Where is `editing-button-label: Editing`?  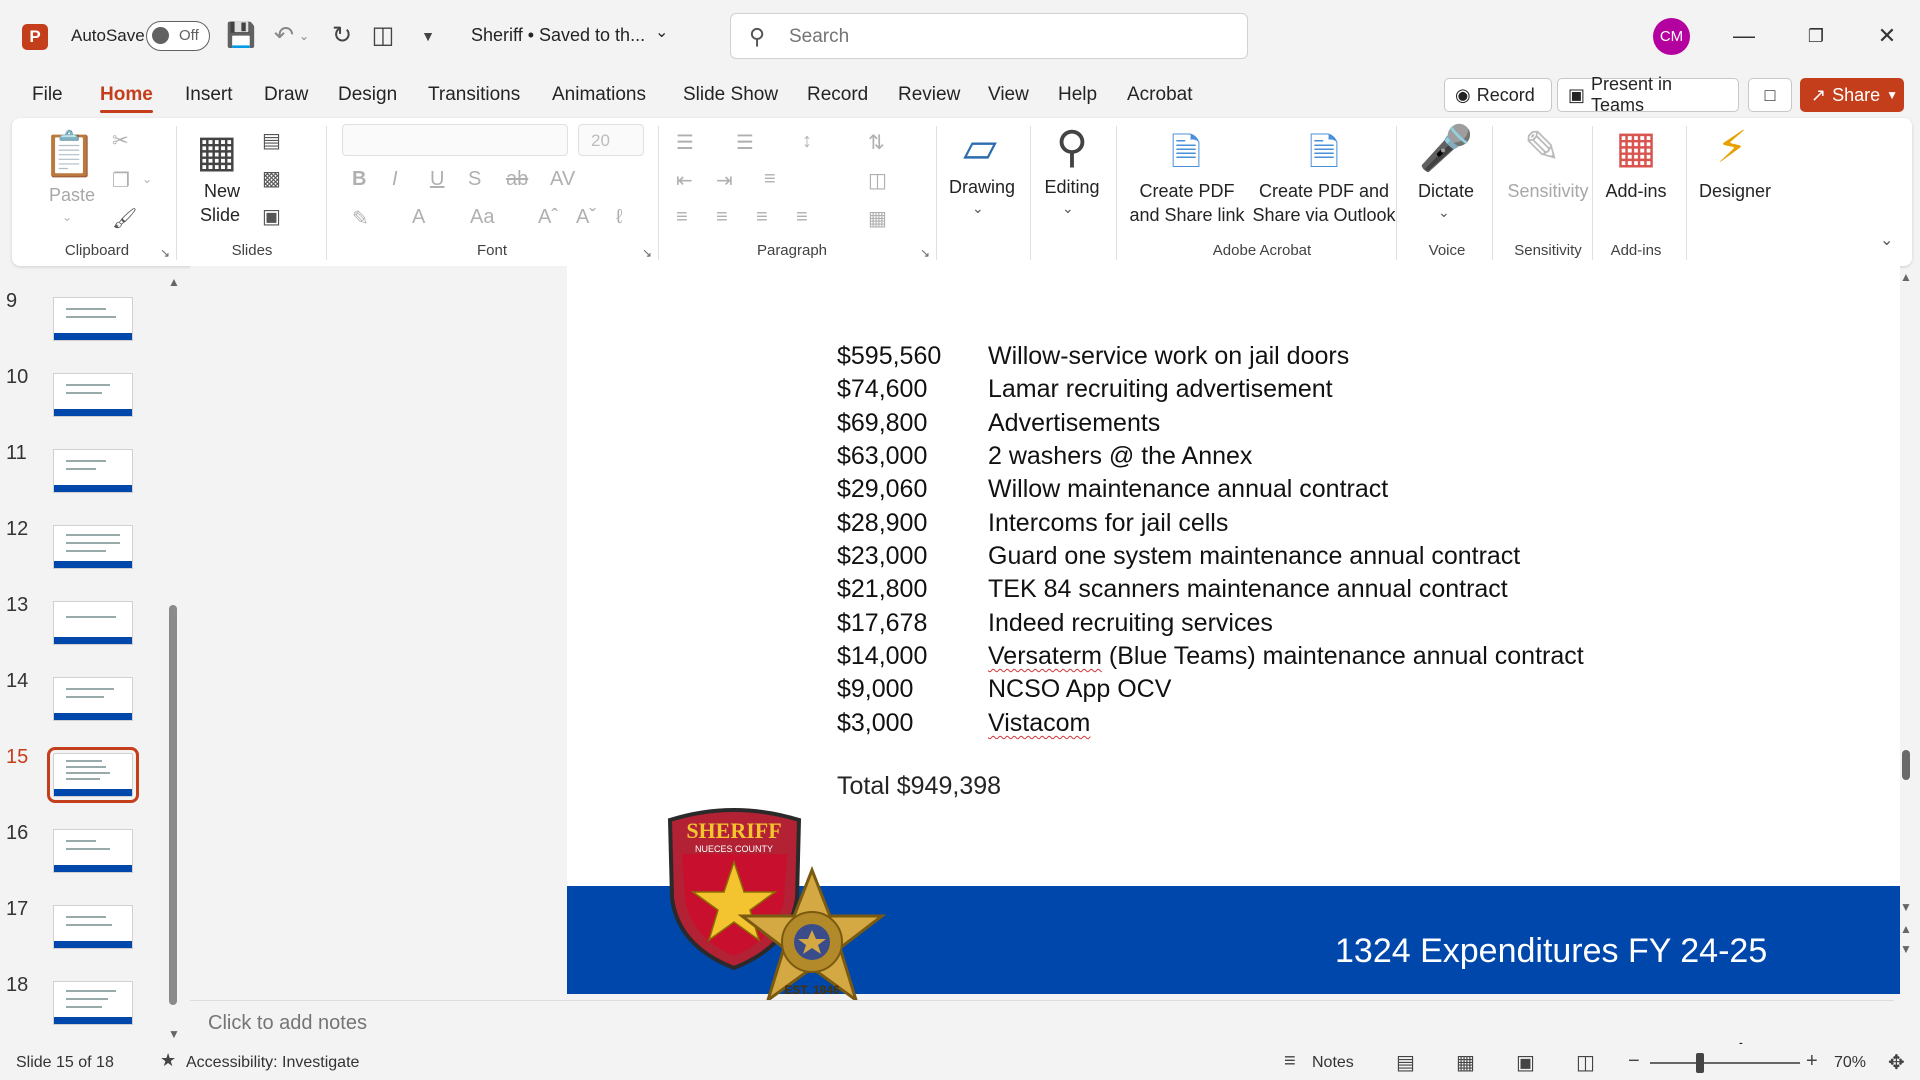 editing-button-label: Editing is located at coordinates (1072, 187).